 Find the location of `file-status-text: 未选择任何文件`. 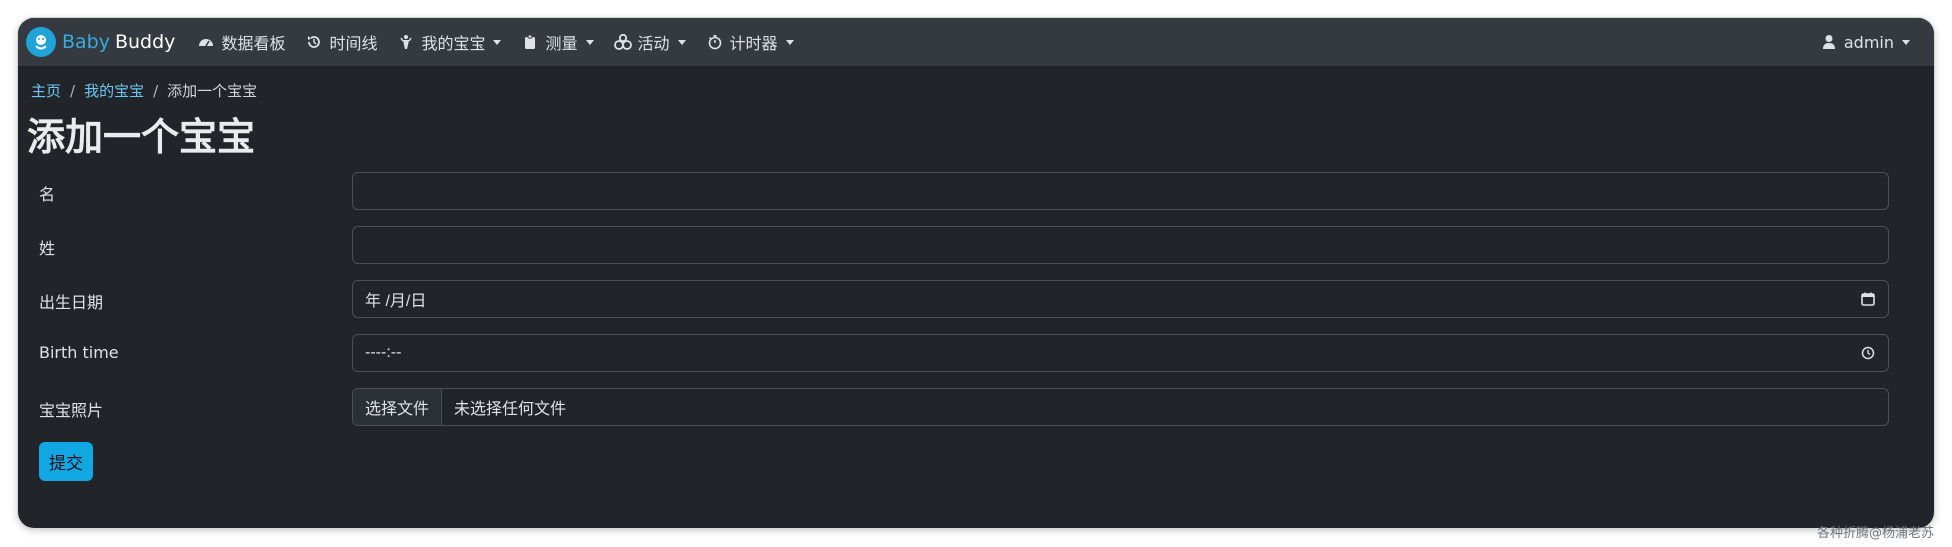

file-status-text: 未选择任何文件 is located at coordinates (510, 409).